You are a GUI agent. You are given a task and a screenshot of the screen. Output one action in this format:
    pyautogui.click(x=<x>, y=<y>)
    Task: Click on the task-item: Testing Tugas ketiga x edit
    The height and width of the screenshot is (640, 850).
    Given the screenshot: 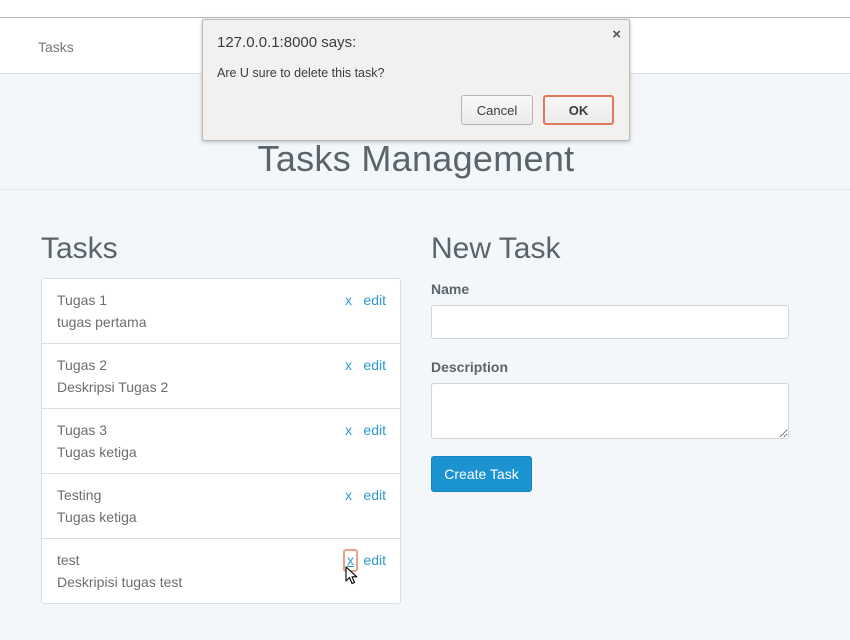 What is the action you would take?
    pyautogui.click(x=221, y=505)
    